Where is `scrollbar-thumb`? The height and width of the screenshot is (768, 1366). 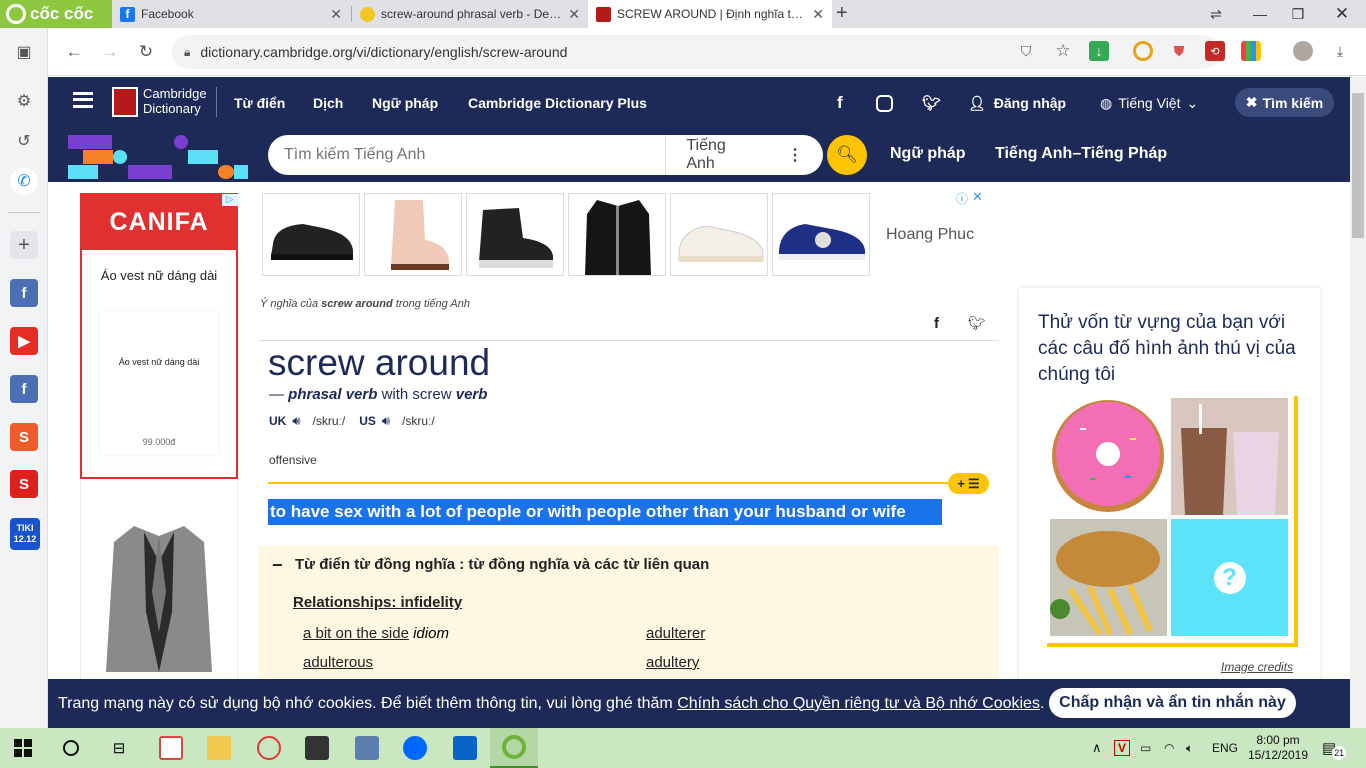
scrollbar-thumb is located at coordinates (1358, 165).